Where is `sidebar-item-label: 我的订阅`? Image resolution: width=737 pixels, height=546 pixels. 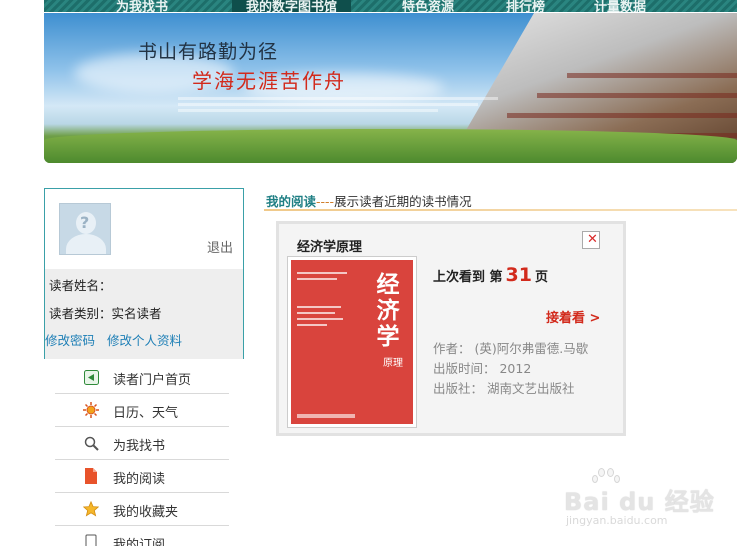 sidebar-item-label: 我的订阅 is located at coordinates (139, 542).